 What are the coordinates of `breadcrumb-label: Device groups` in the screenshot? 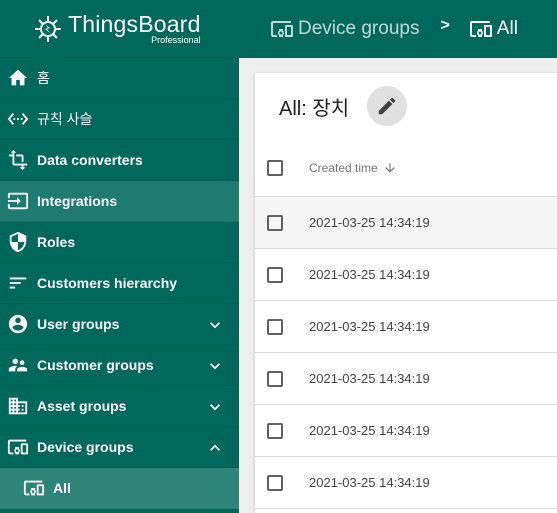 It's located at (359, 28).